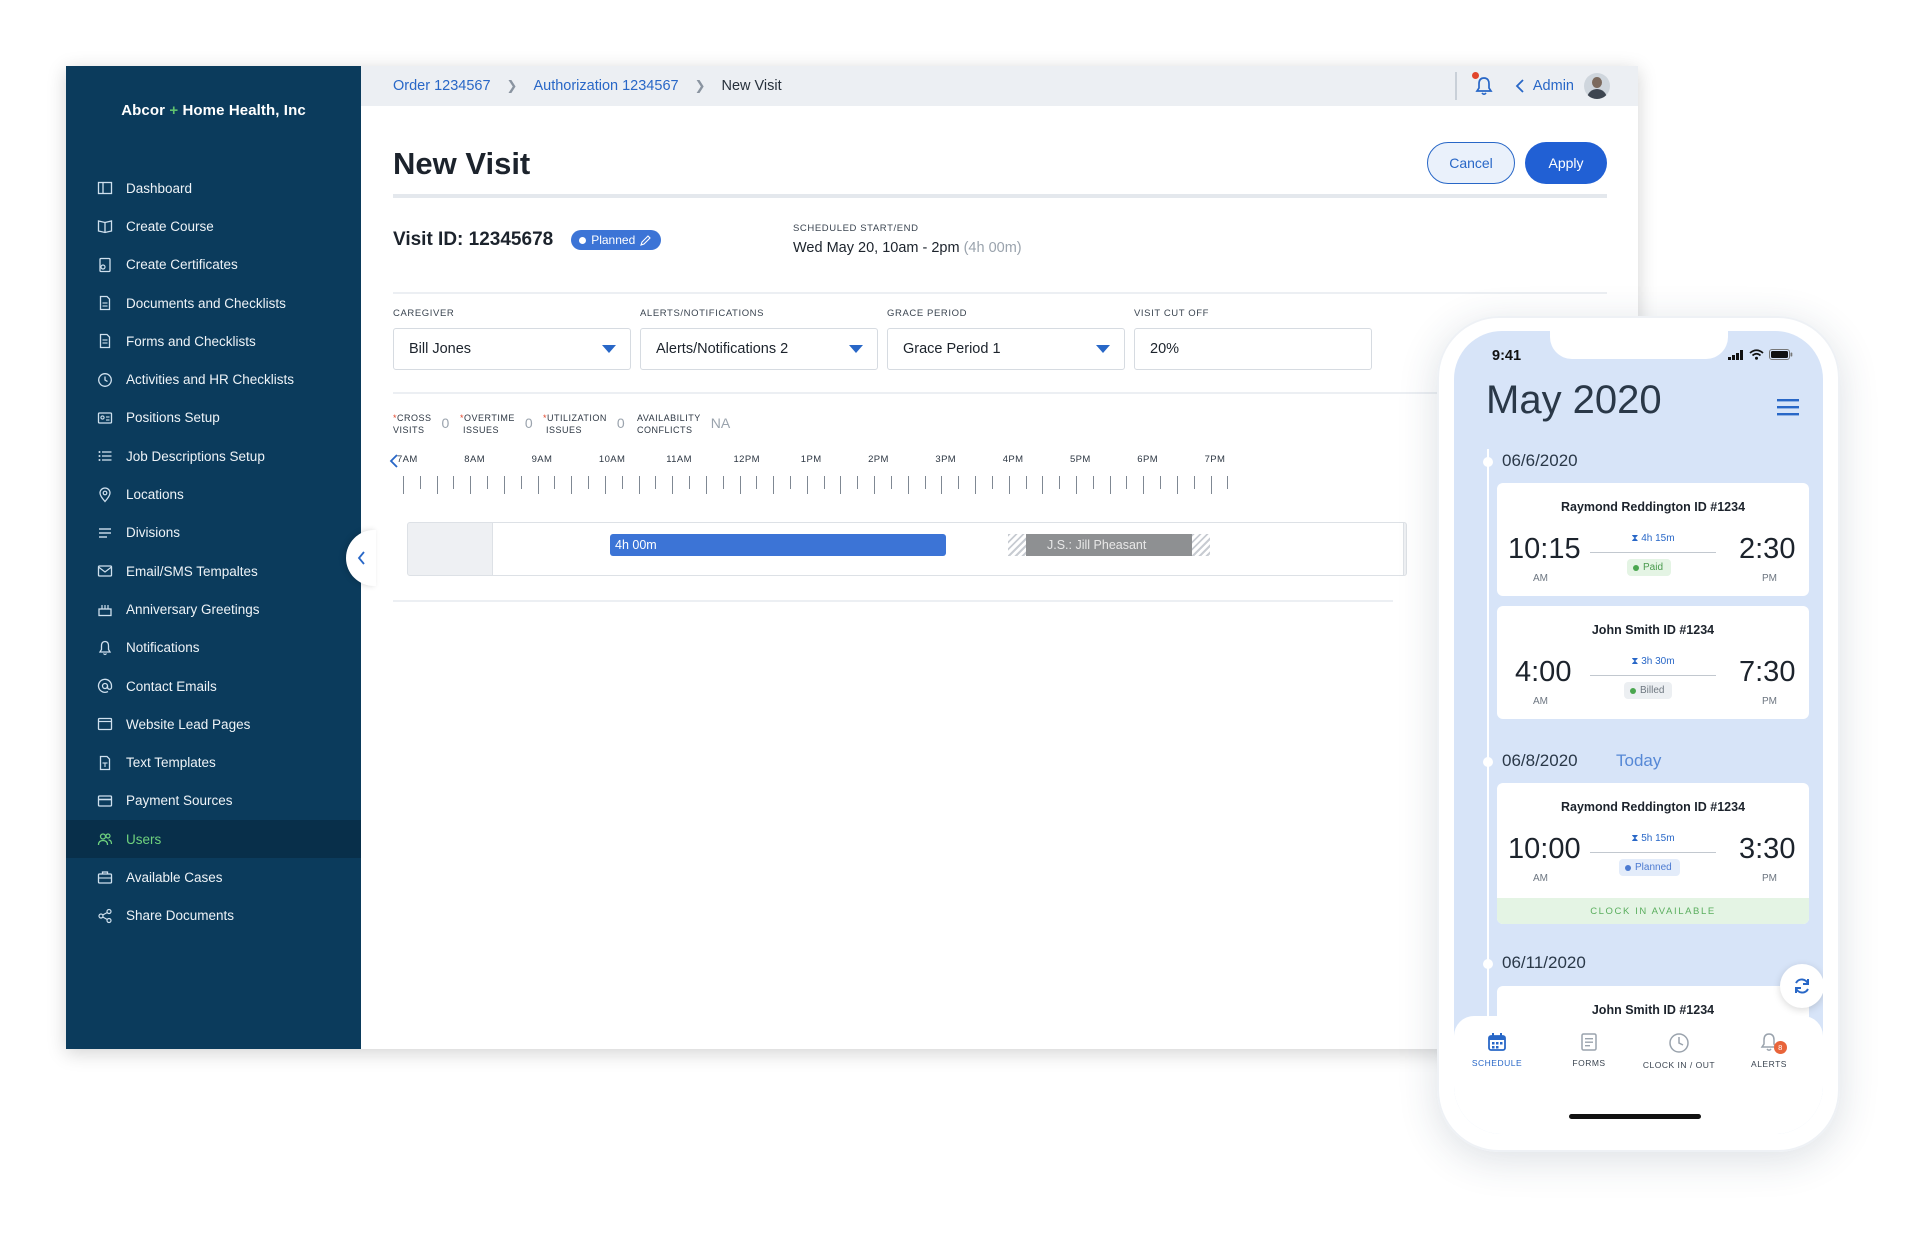 The width and height of the screenshot is (1920, 1239). I want to click on grace-period-select: Grace Period 1, so click(1006, 349).